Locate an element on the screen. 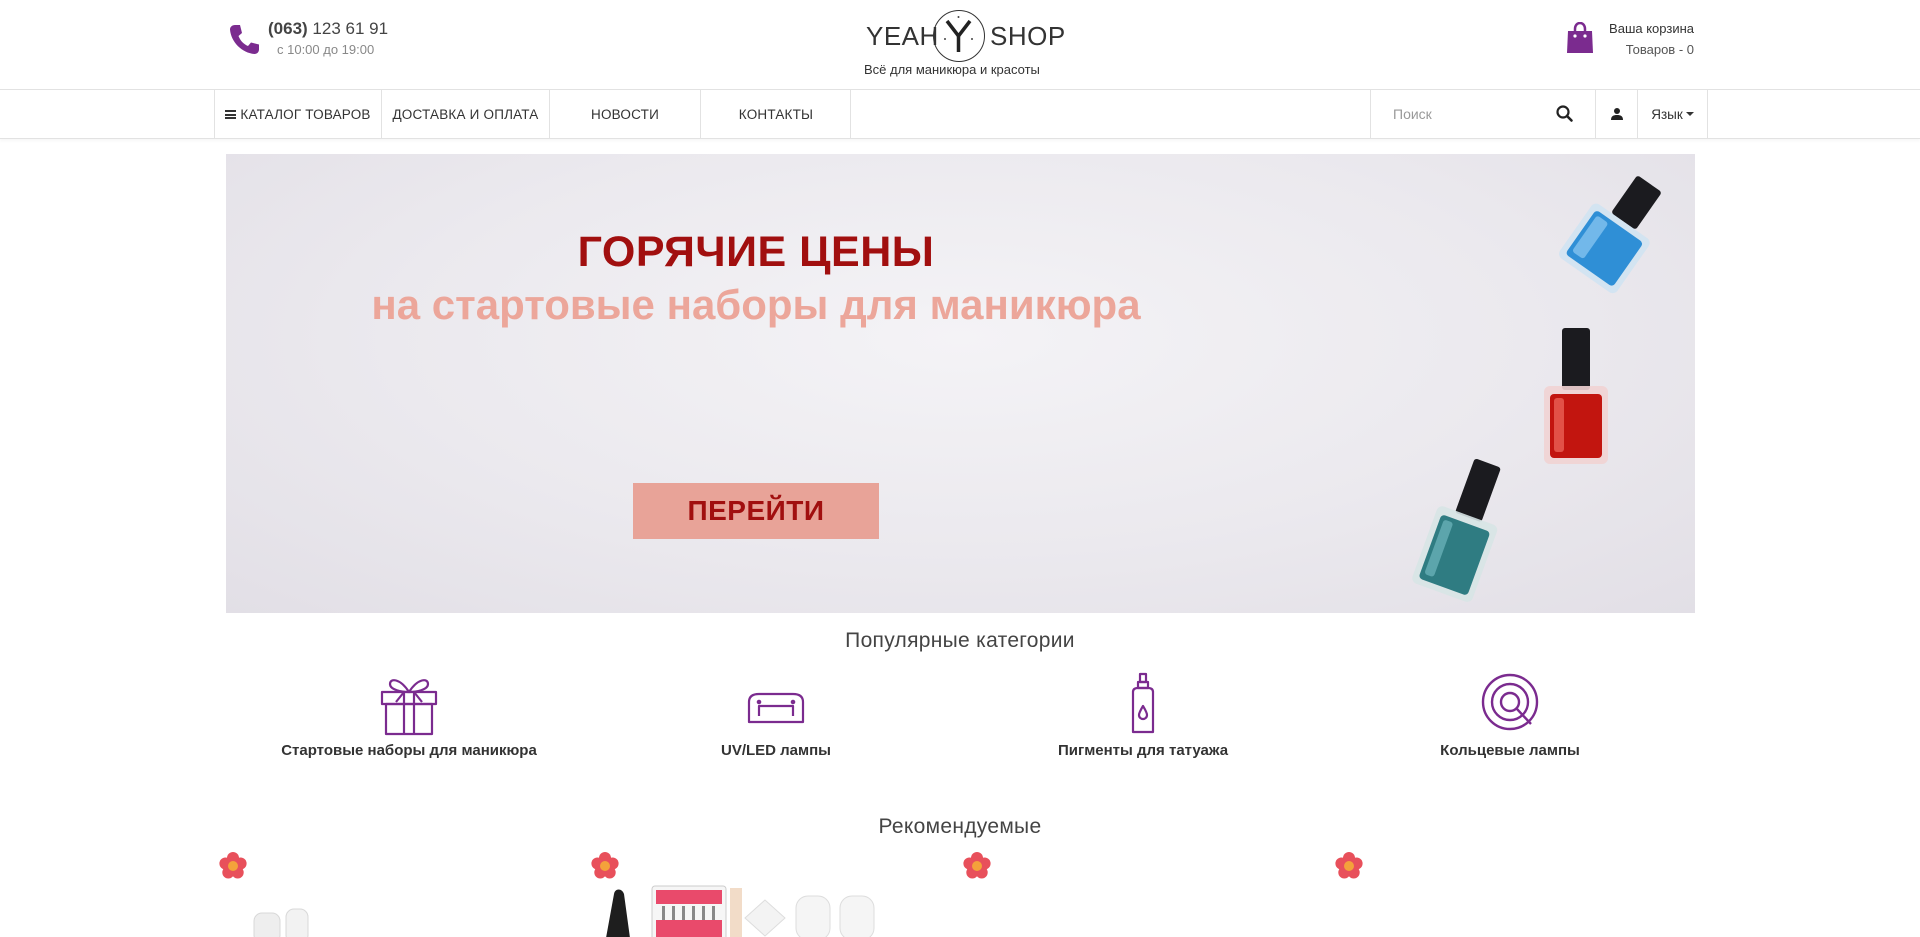  phone-number: (063) 123 61 91 is located at coordinates (328, 29).